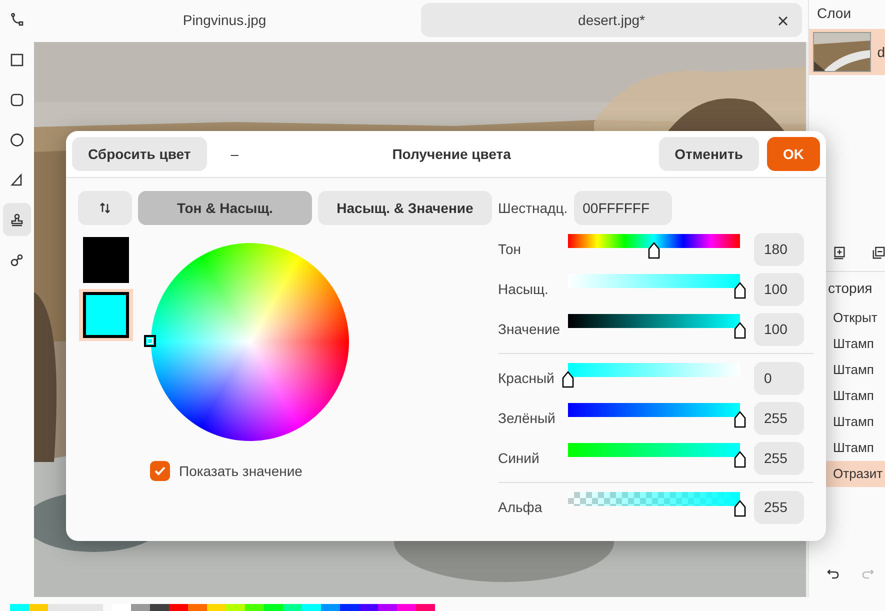 This screenshot has width=885, height=611. What do you see at coordinates (240, 471) in the screenshot?
I see `checkbox-label: Показать значение` at bounding box center [240, 471].